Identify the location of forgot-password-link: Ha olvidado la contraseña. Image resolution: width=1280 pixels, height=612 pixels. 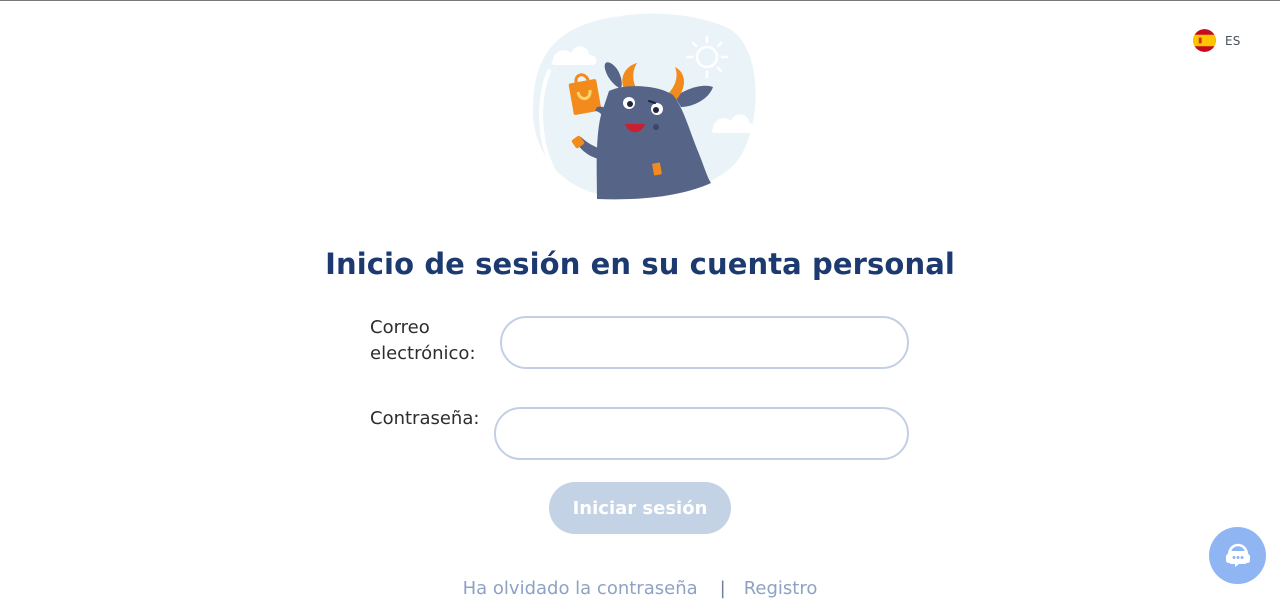
(580, 588).